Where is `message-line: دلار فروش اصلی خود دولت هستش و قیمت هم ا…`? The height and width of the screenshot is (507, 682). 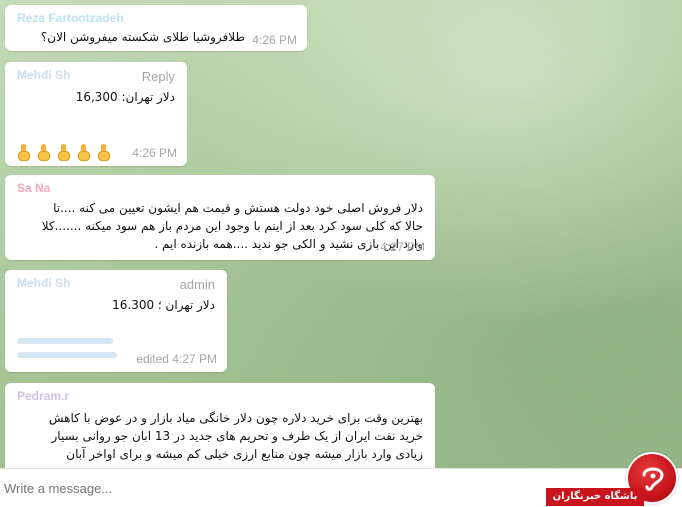 message-line: دلار فروش اصلی خود دولت هستش و قیمت هم ا… is located at coordinates (238, 208).